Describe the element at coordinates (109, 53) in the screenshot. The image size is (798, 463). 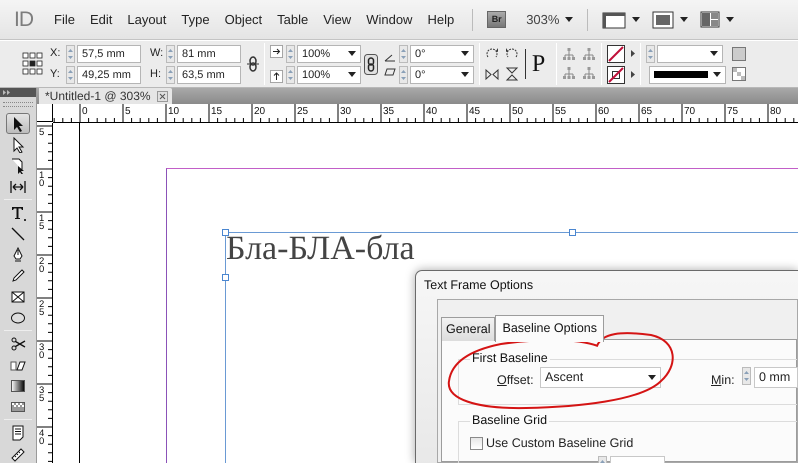
I see `input-field: 57,5 mm` at that location.